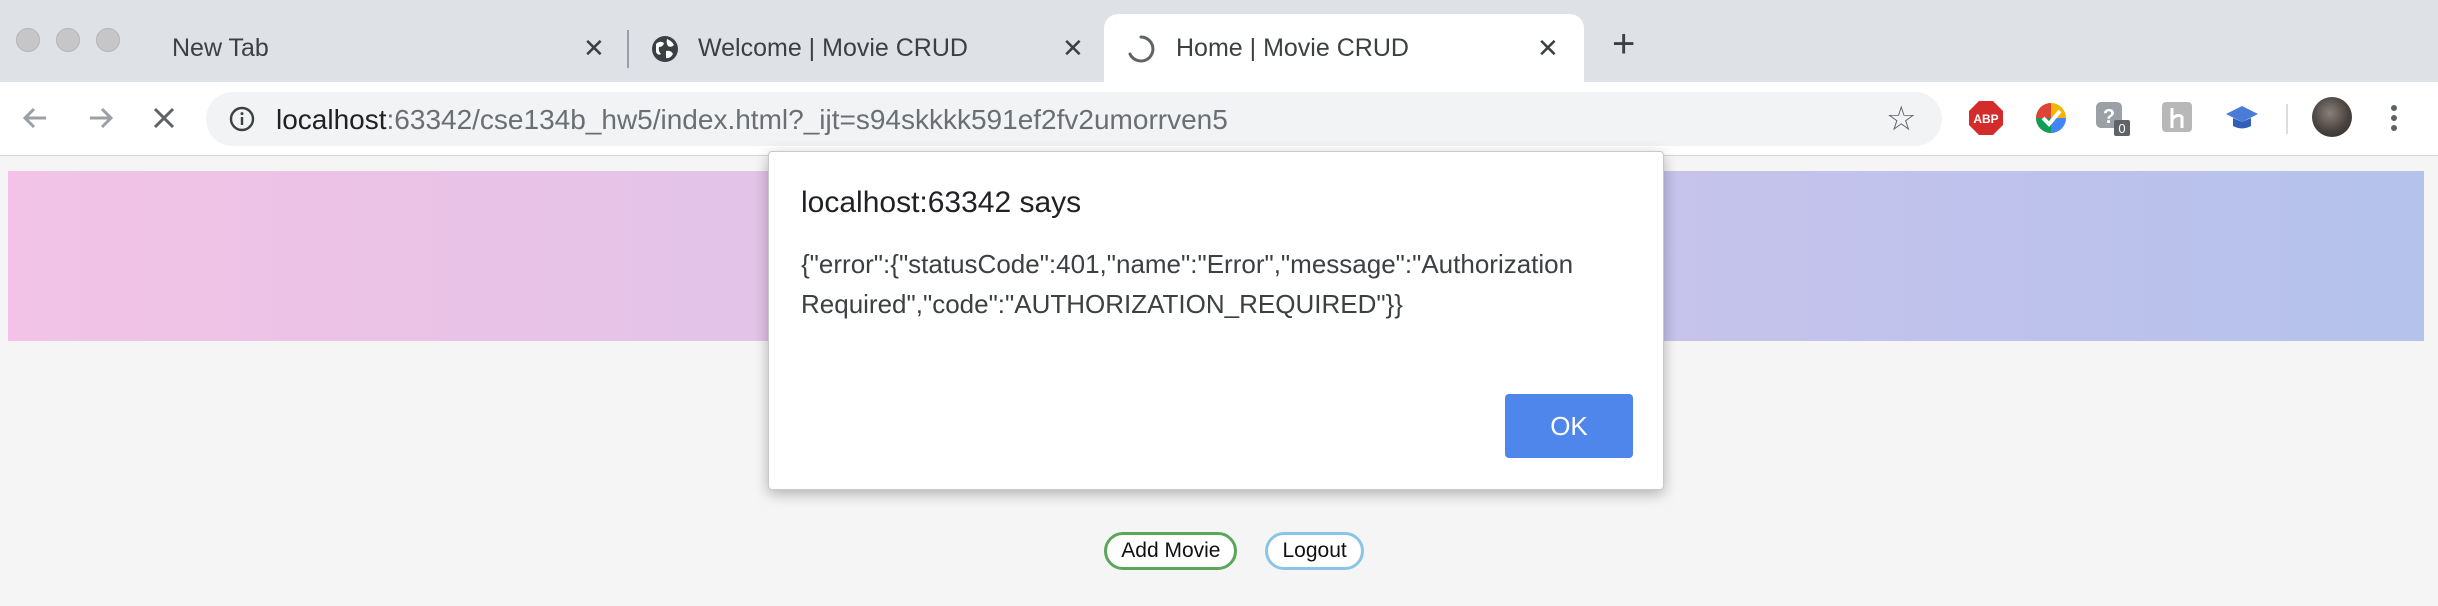 The image size is (2438, 606). What do you see at coordinates (68, 40) in the screenshot?
I see `window-minimize-button` at bounding box center [68, 40].